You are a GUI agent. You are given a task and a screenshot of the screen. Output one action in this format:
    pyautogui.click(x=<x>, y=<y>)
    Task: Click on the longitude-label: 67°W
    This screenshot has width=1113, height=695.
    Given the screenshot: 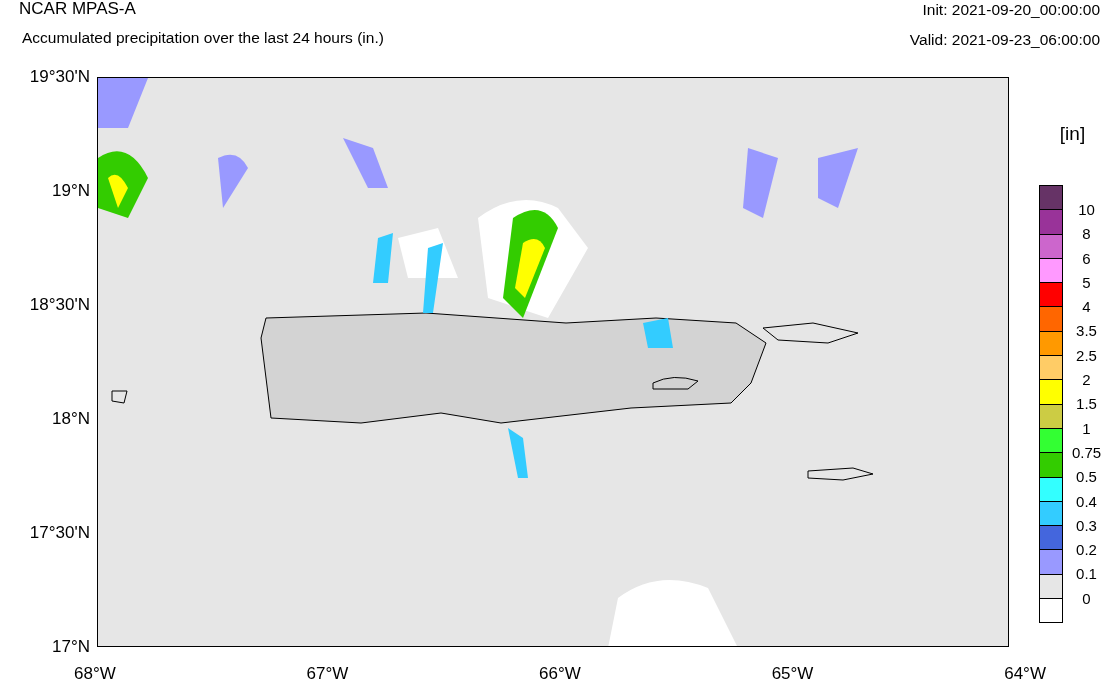 What is the action you would take?
    pyautogui.click(x=327, y=674)
    